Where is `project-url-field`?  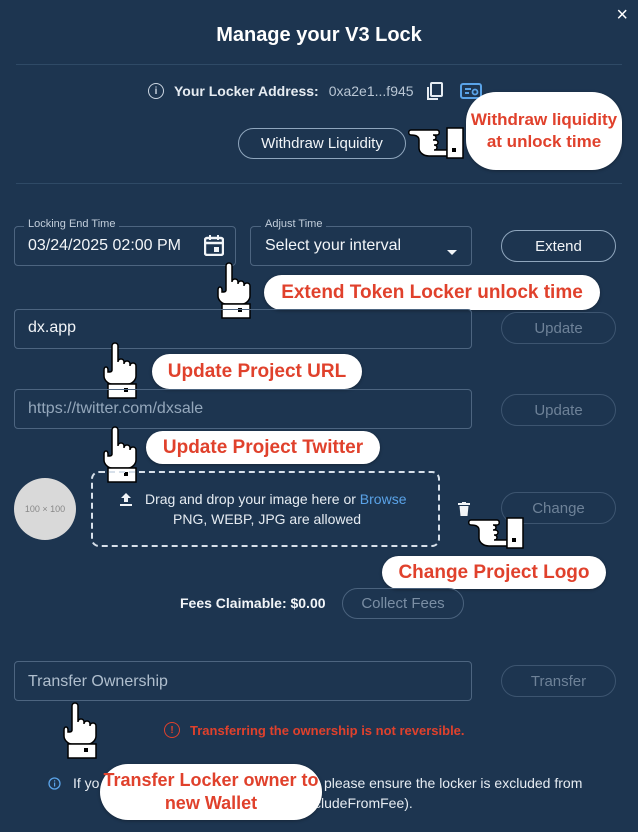
project-url-field is located at coordinates (243, 329).